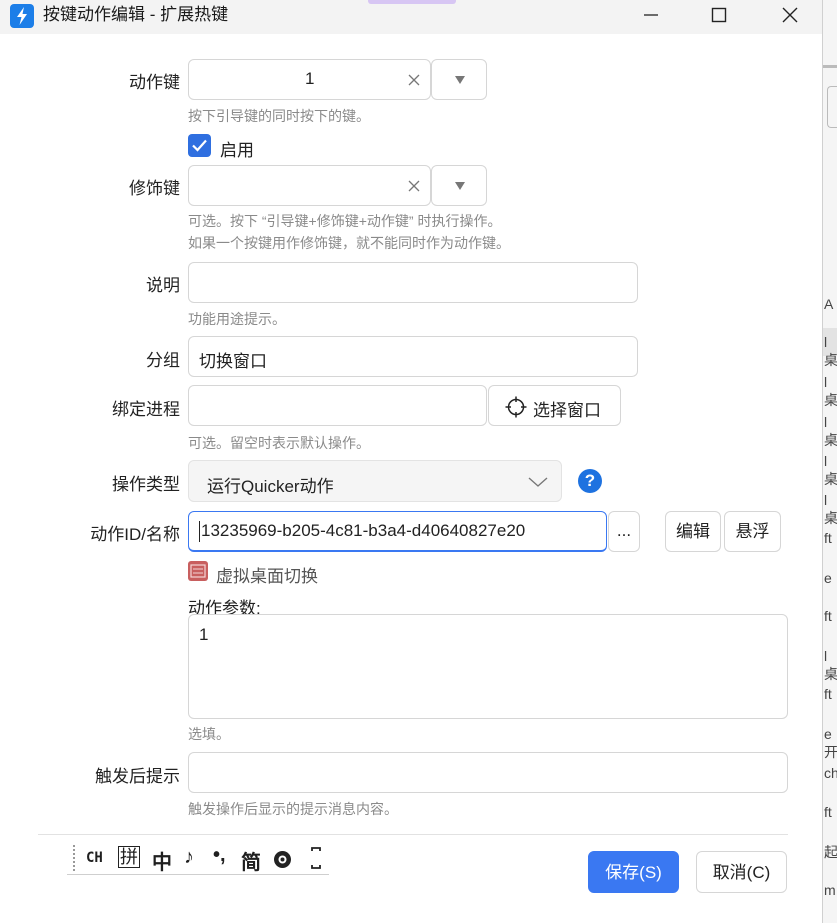 Image resolution: width=837 pixels, height=923 pixels. What do you see at coordinates (198, 859) in the screenshot?
I see `ime-toolbar: CH 拼 中 ♪ •, 简` at bounding box center [198, 859].